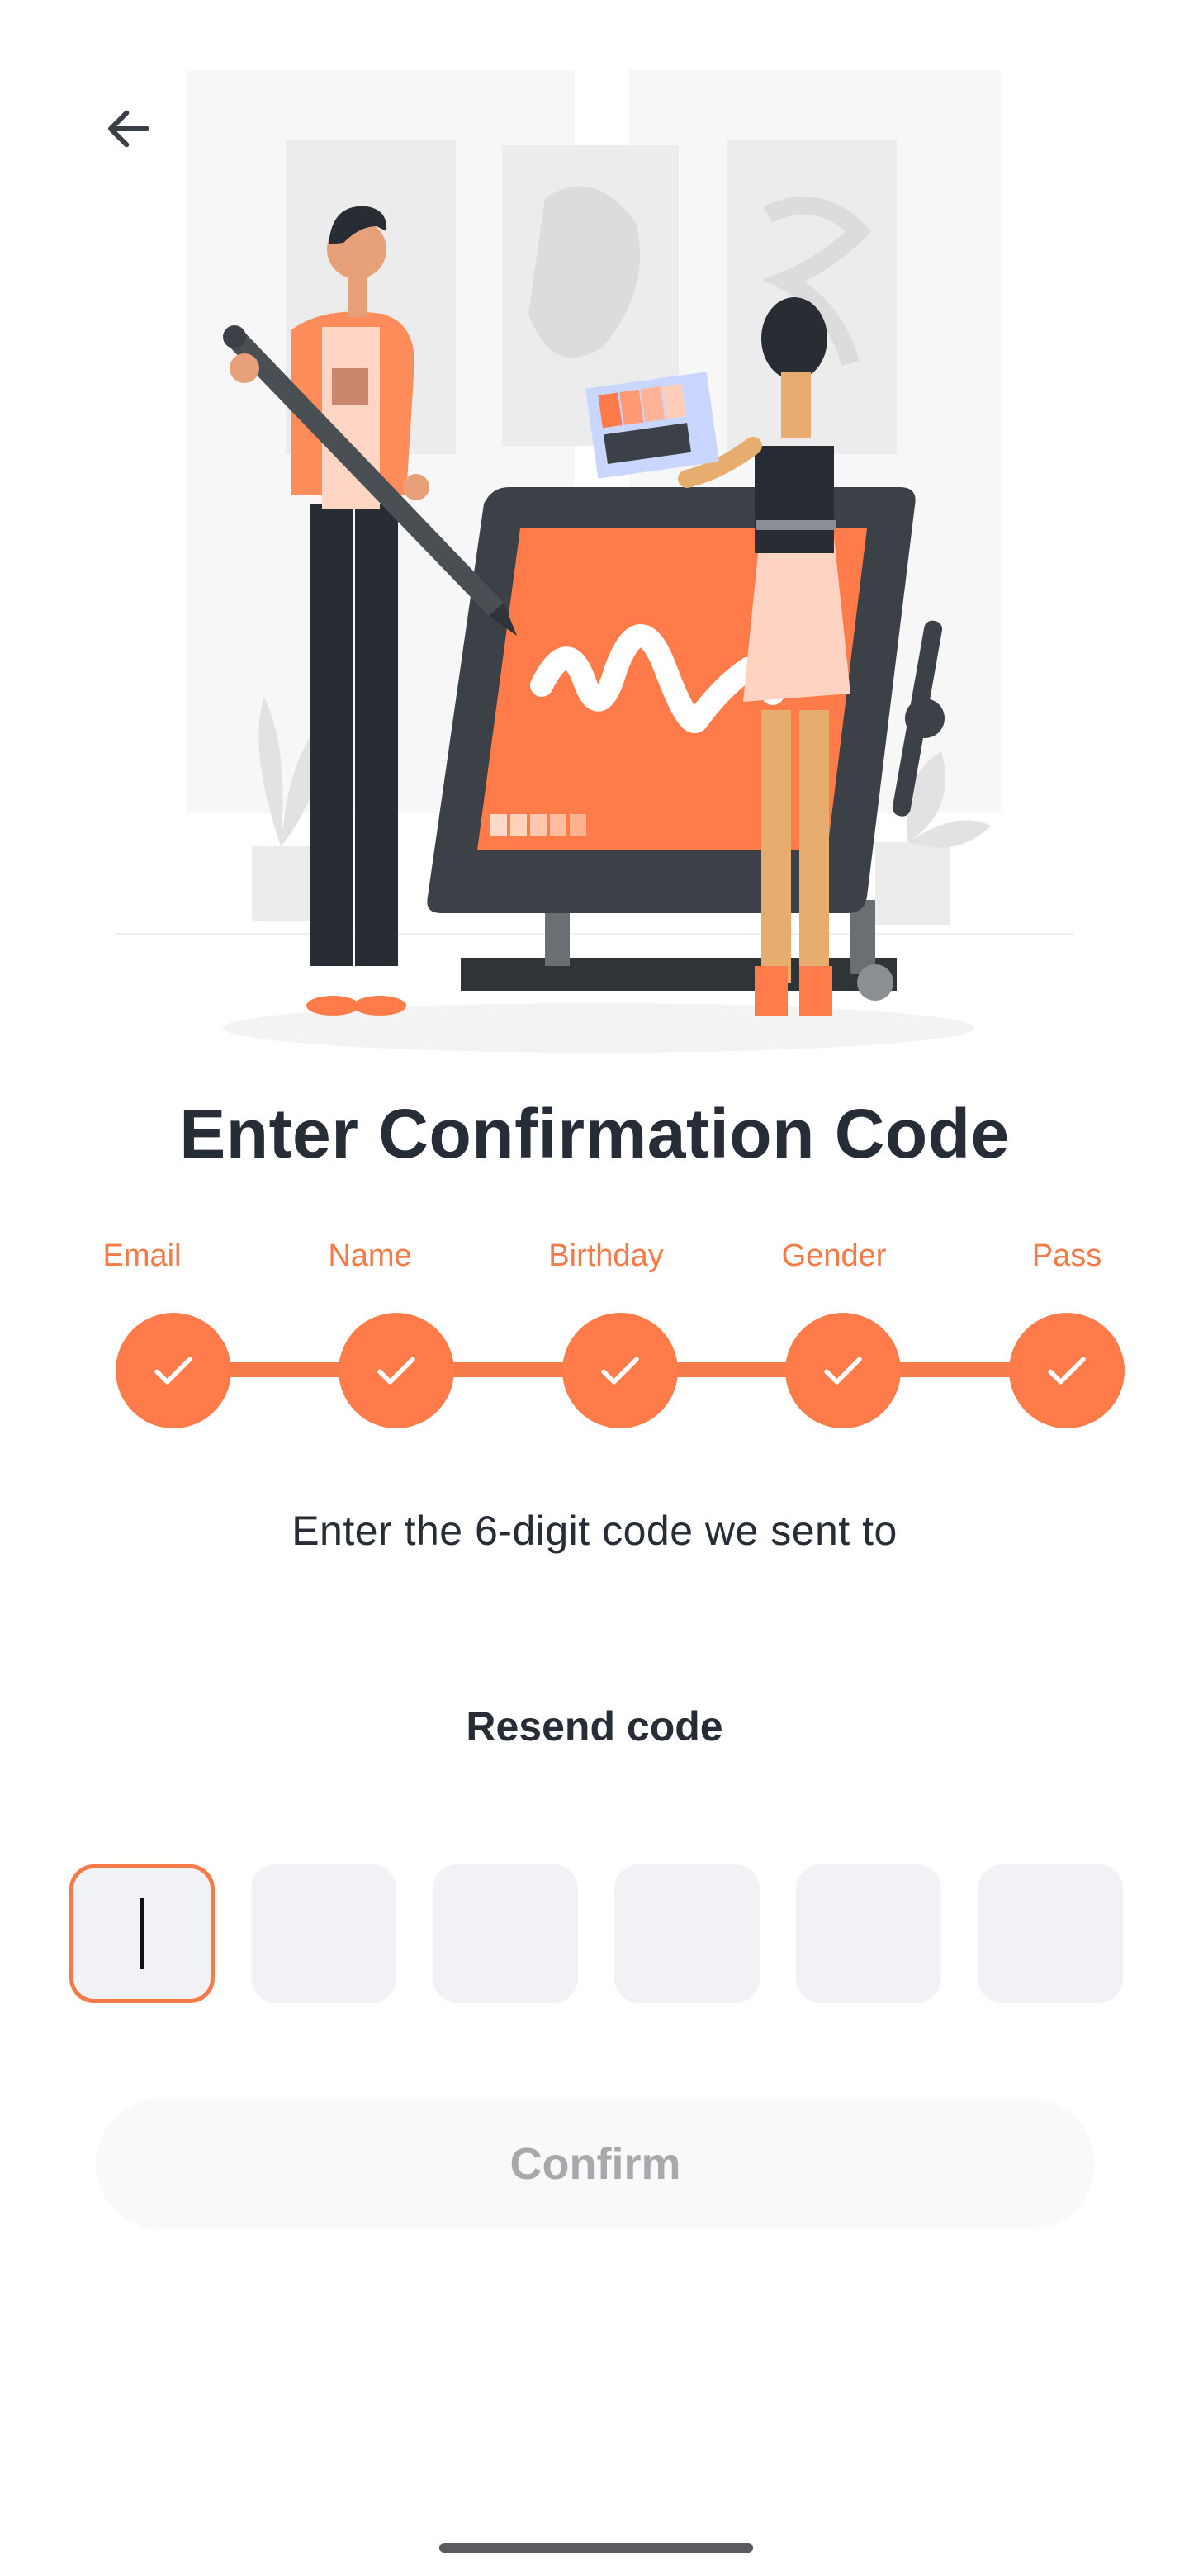  What do you see at coordinates (142, 1255) in the screenshot?
I see `step-label-email: Email` at bounding box center [142, 1255].